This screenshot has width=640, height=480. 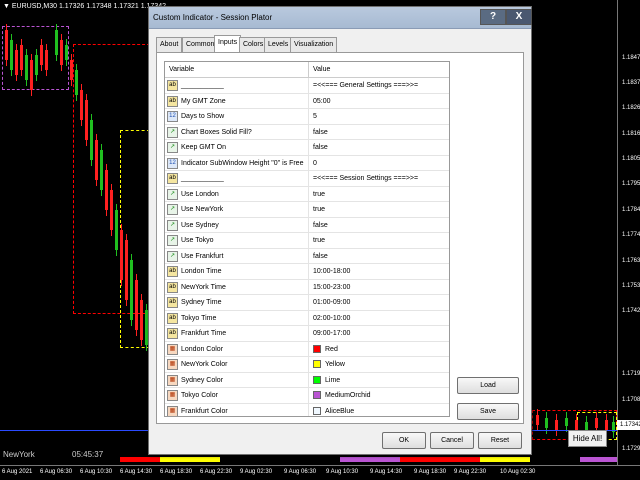 I want to click on variable-value: AliceBlue, so click(x=339, y=411).